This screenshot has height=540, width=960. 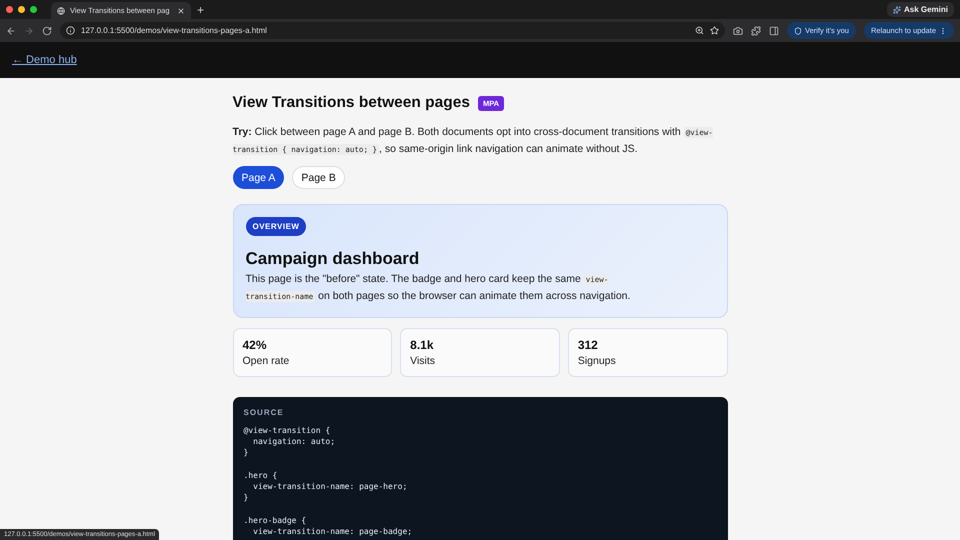 What do you see at coordinates (798, 30) in the screenshot?
I see `shield-icon` at bounding box center [798, 30].